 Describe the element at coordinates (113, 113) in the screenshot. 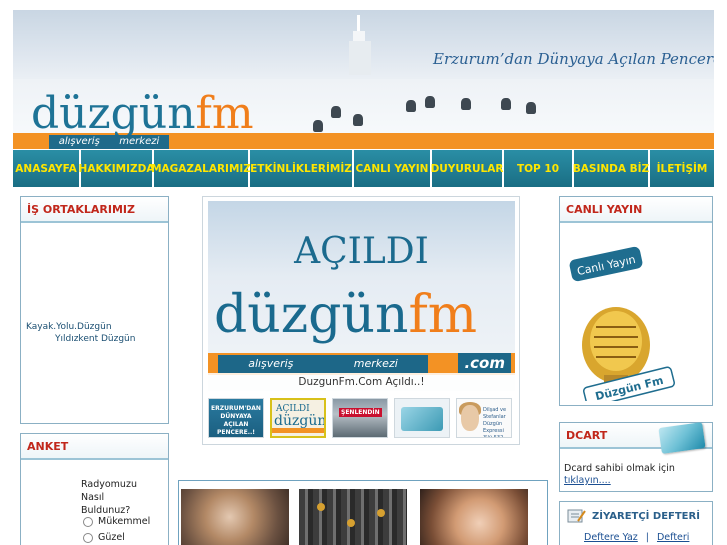

I see `logo-text-left: düzgün` at that location.